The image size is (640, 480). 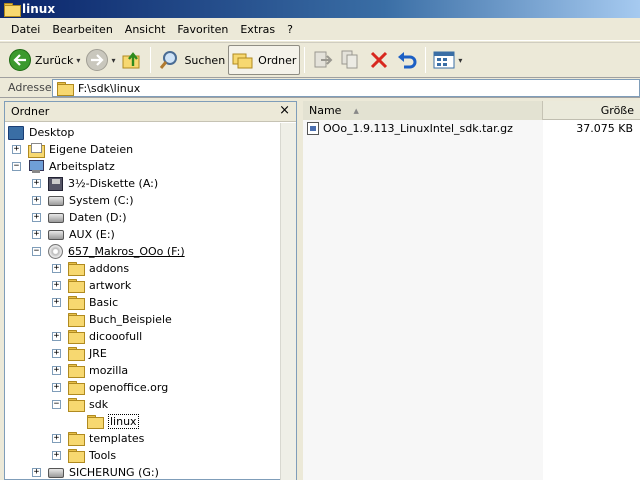 What do you see at coordinates (109, 268) in the screenshot?
I see `tree-item-label: addons` at bounding box center [109, 268].